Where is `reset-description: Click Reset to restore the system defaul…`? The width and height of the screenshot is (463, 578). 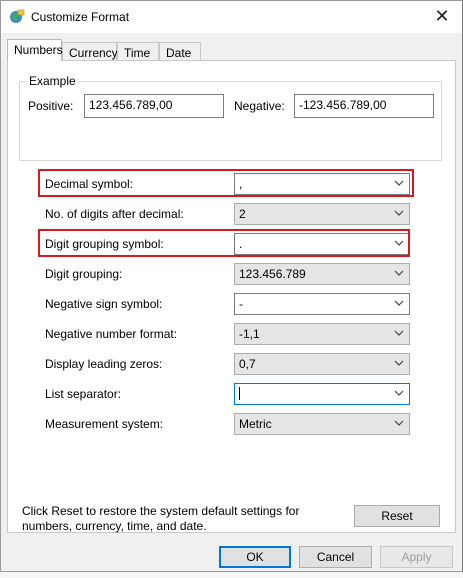 reset-description: Click Reset to restore the system defaul… is located at coordinates (172, 519).